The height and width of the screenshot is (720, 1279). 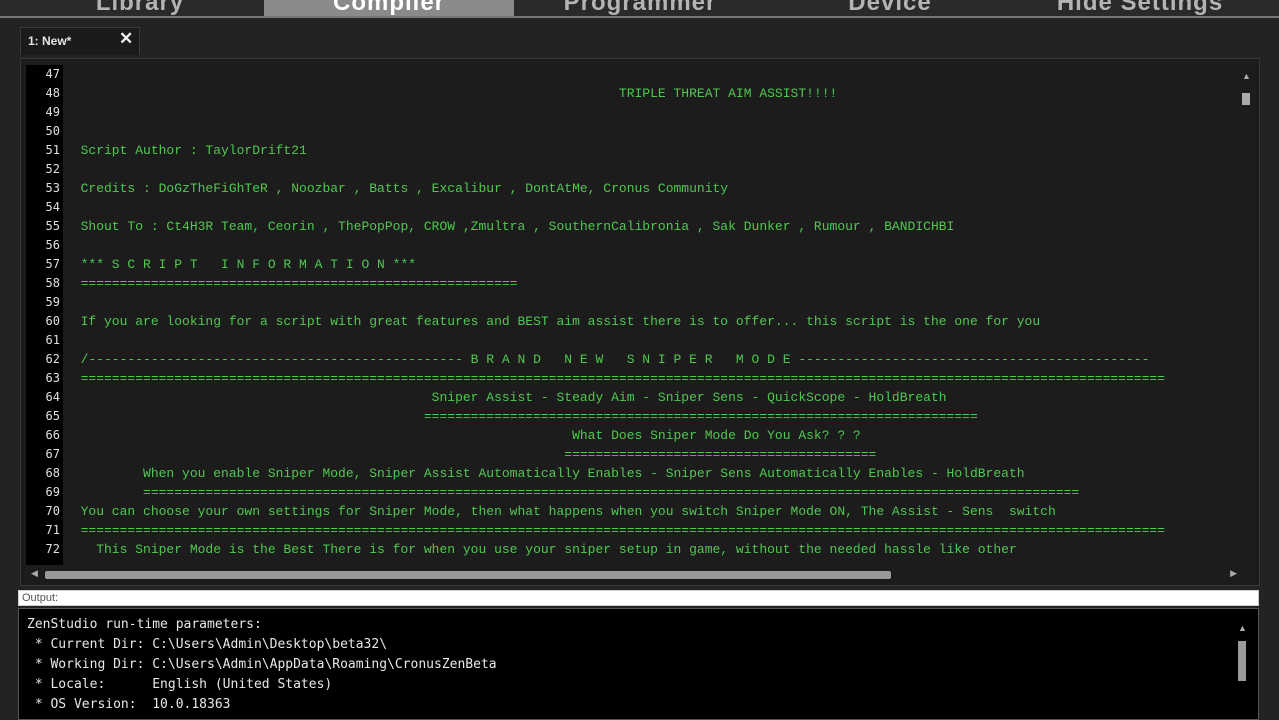 What do you see at coordinates (129, 704) in the screenshot?
I see `output-line: * OS Version: 10.0.18363` at bounding box center [129, 704].